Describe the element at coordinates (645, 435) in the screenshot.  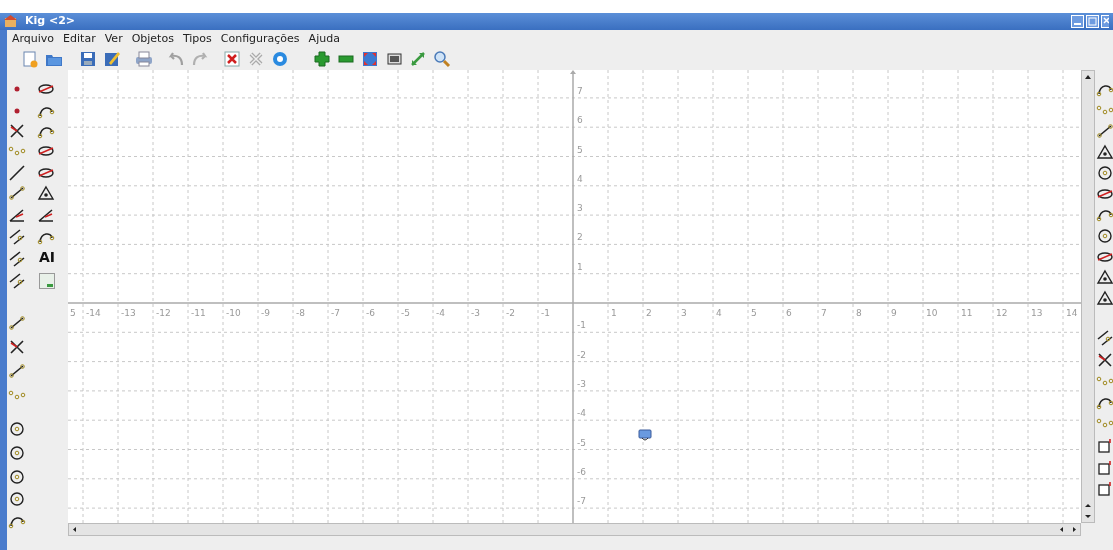
I see `monitor-icon` at that location.